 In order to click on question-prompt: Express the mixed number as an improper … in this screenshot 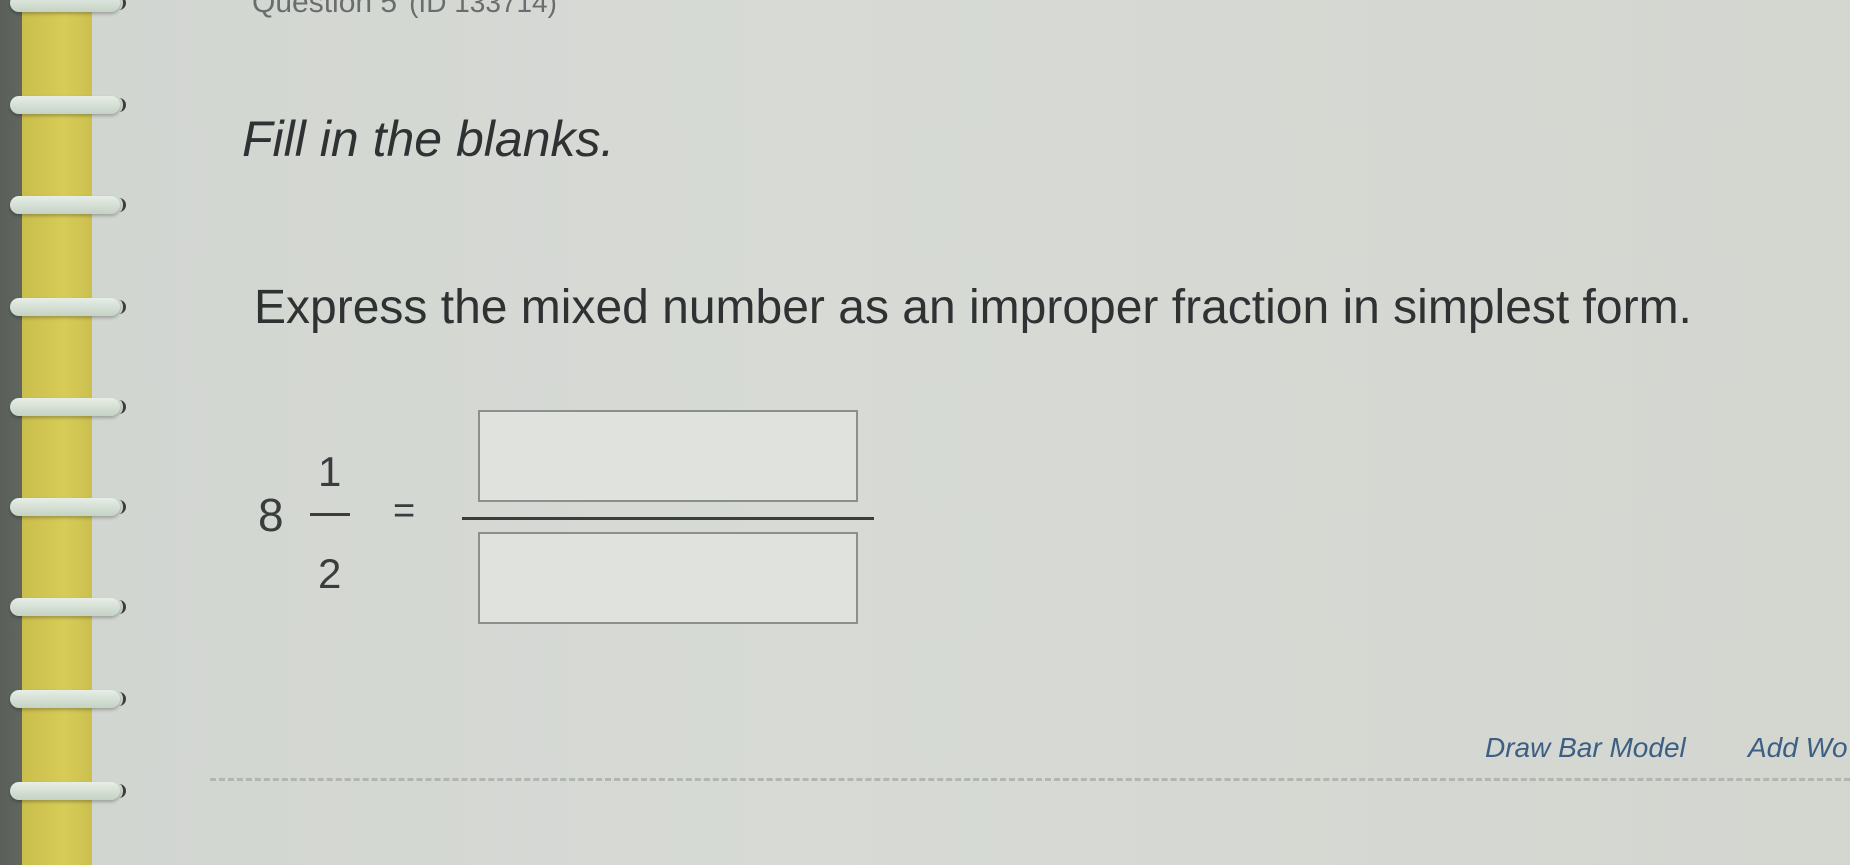, I will do `click(973, 307)`.